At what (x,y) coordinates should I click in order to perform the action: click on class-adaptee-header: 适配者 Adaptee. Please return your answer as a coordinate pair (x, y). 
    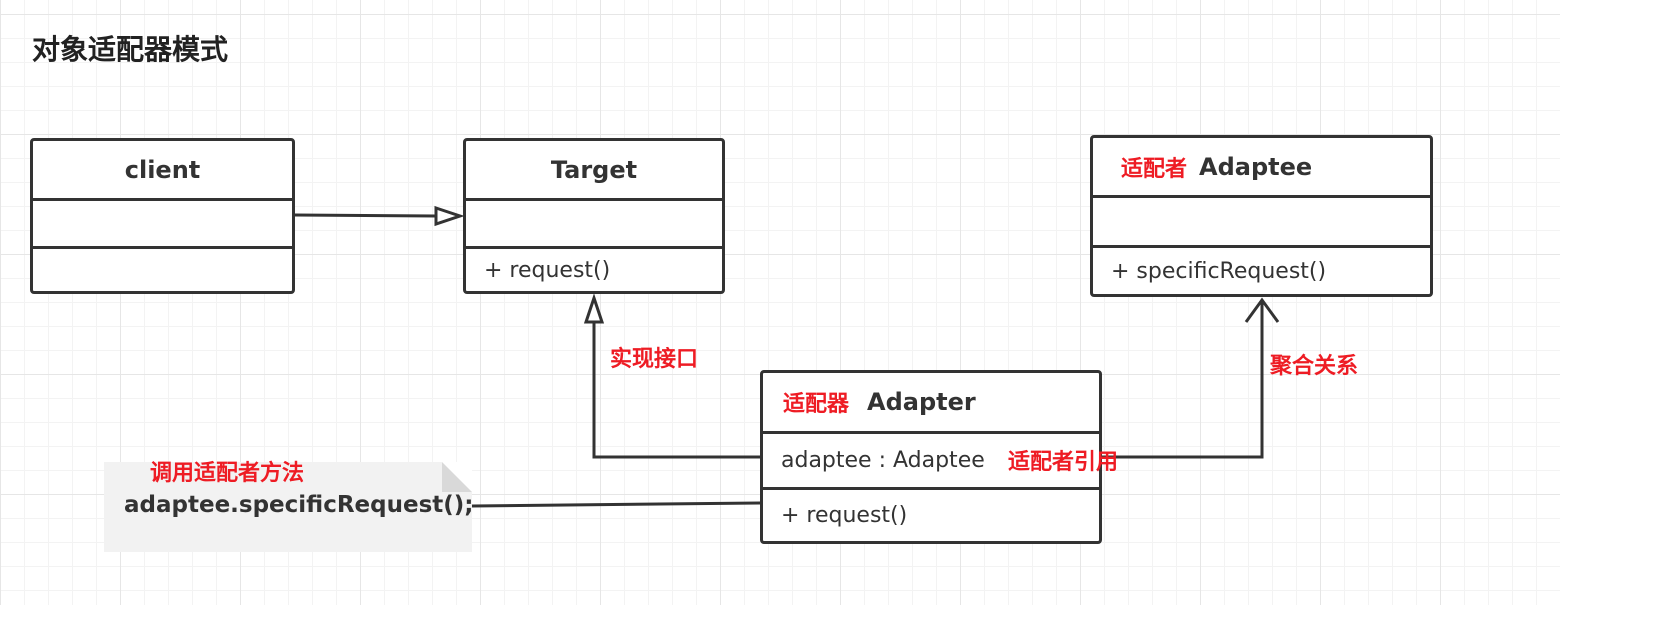
    Looking at the image, I should click on (1261, 166).